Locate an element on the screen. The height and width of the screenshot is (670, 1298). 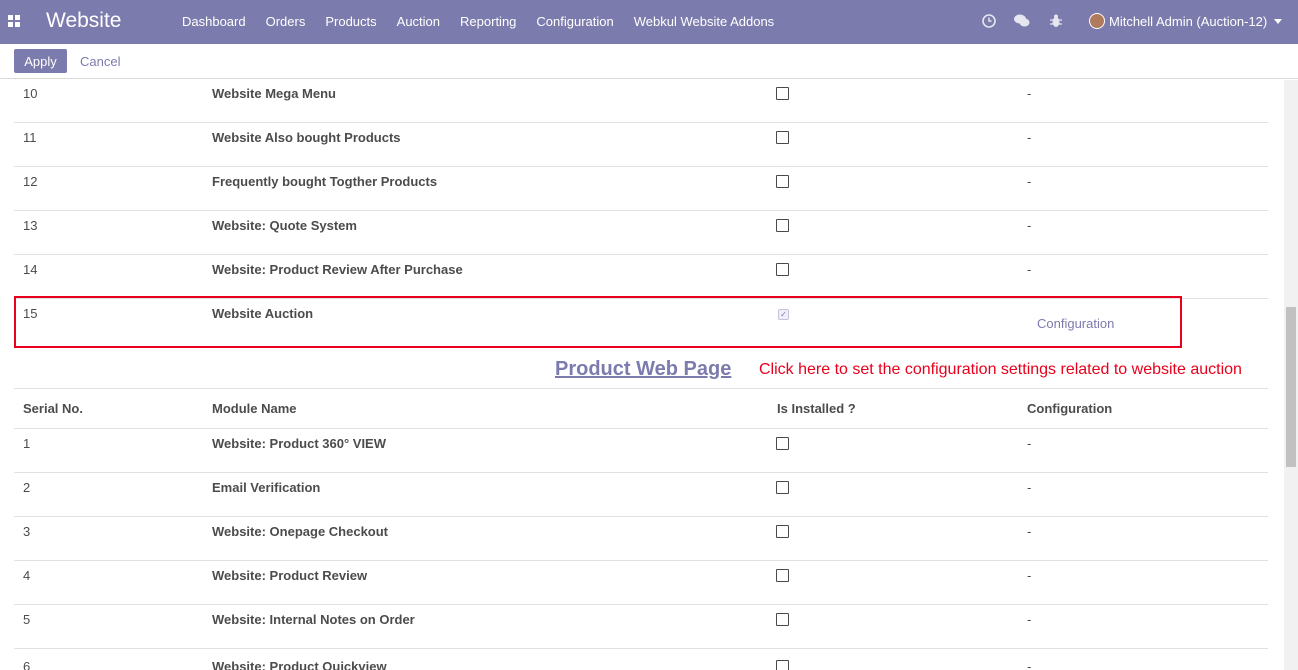
table-row: 4 Website: Product Review - is located at coordinates (641, 583).